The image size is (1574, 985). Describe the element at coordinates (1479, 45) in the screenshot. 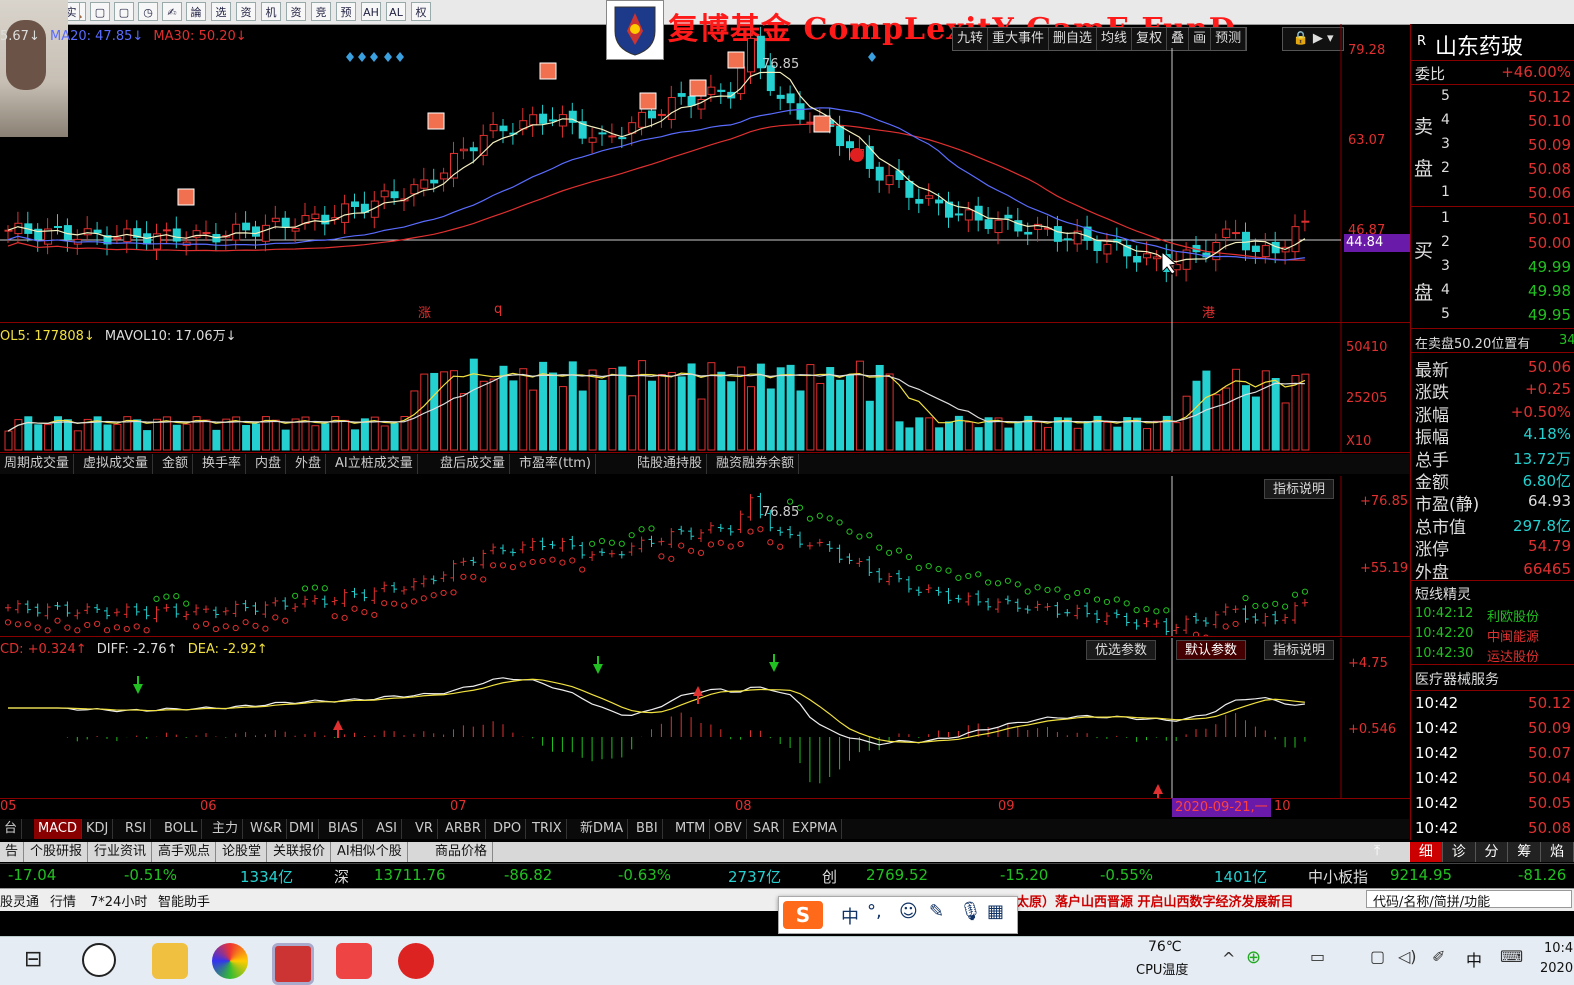

I see `stock-name: 山东药玻` at that location.